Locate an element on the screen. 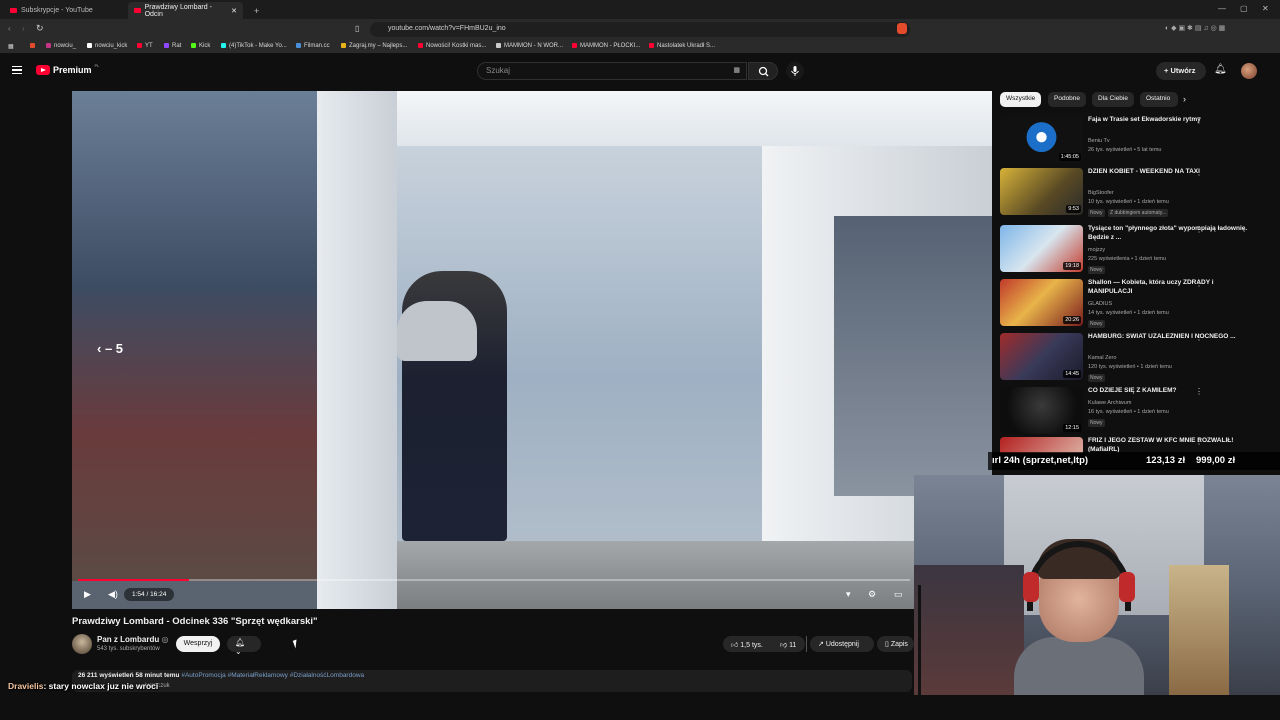 This screenshot has width=1280, height=720. goal-current: 123,13 zł is located at coordinates (1166, 460).